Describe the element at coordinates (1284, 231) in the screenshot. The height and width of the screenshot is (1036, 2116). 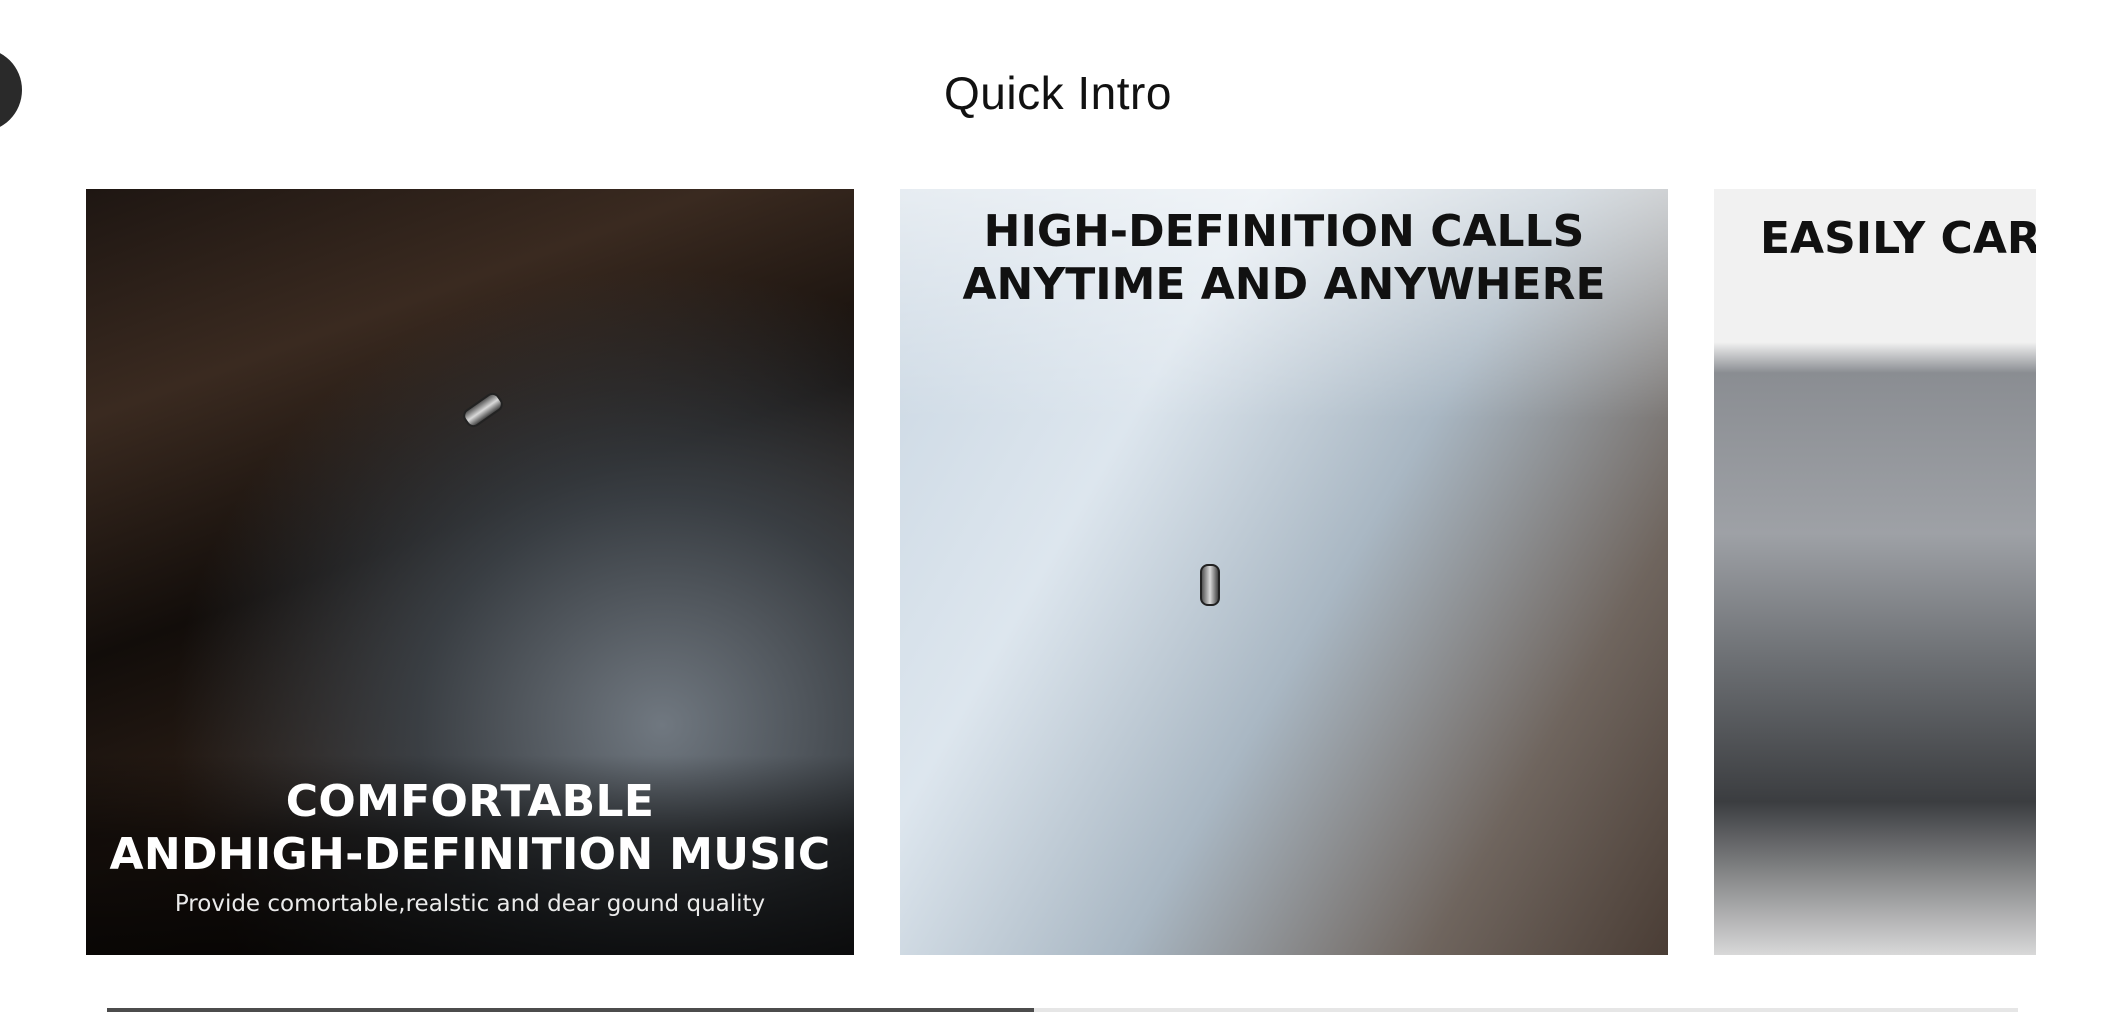
I see `slide-heading-line-1: HIGH-DEFINITION CALLS` at that location.